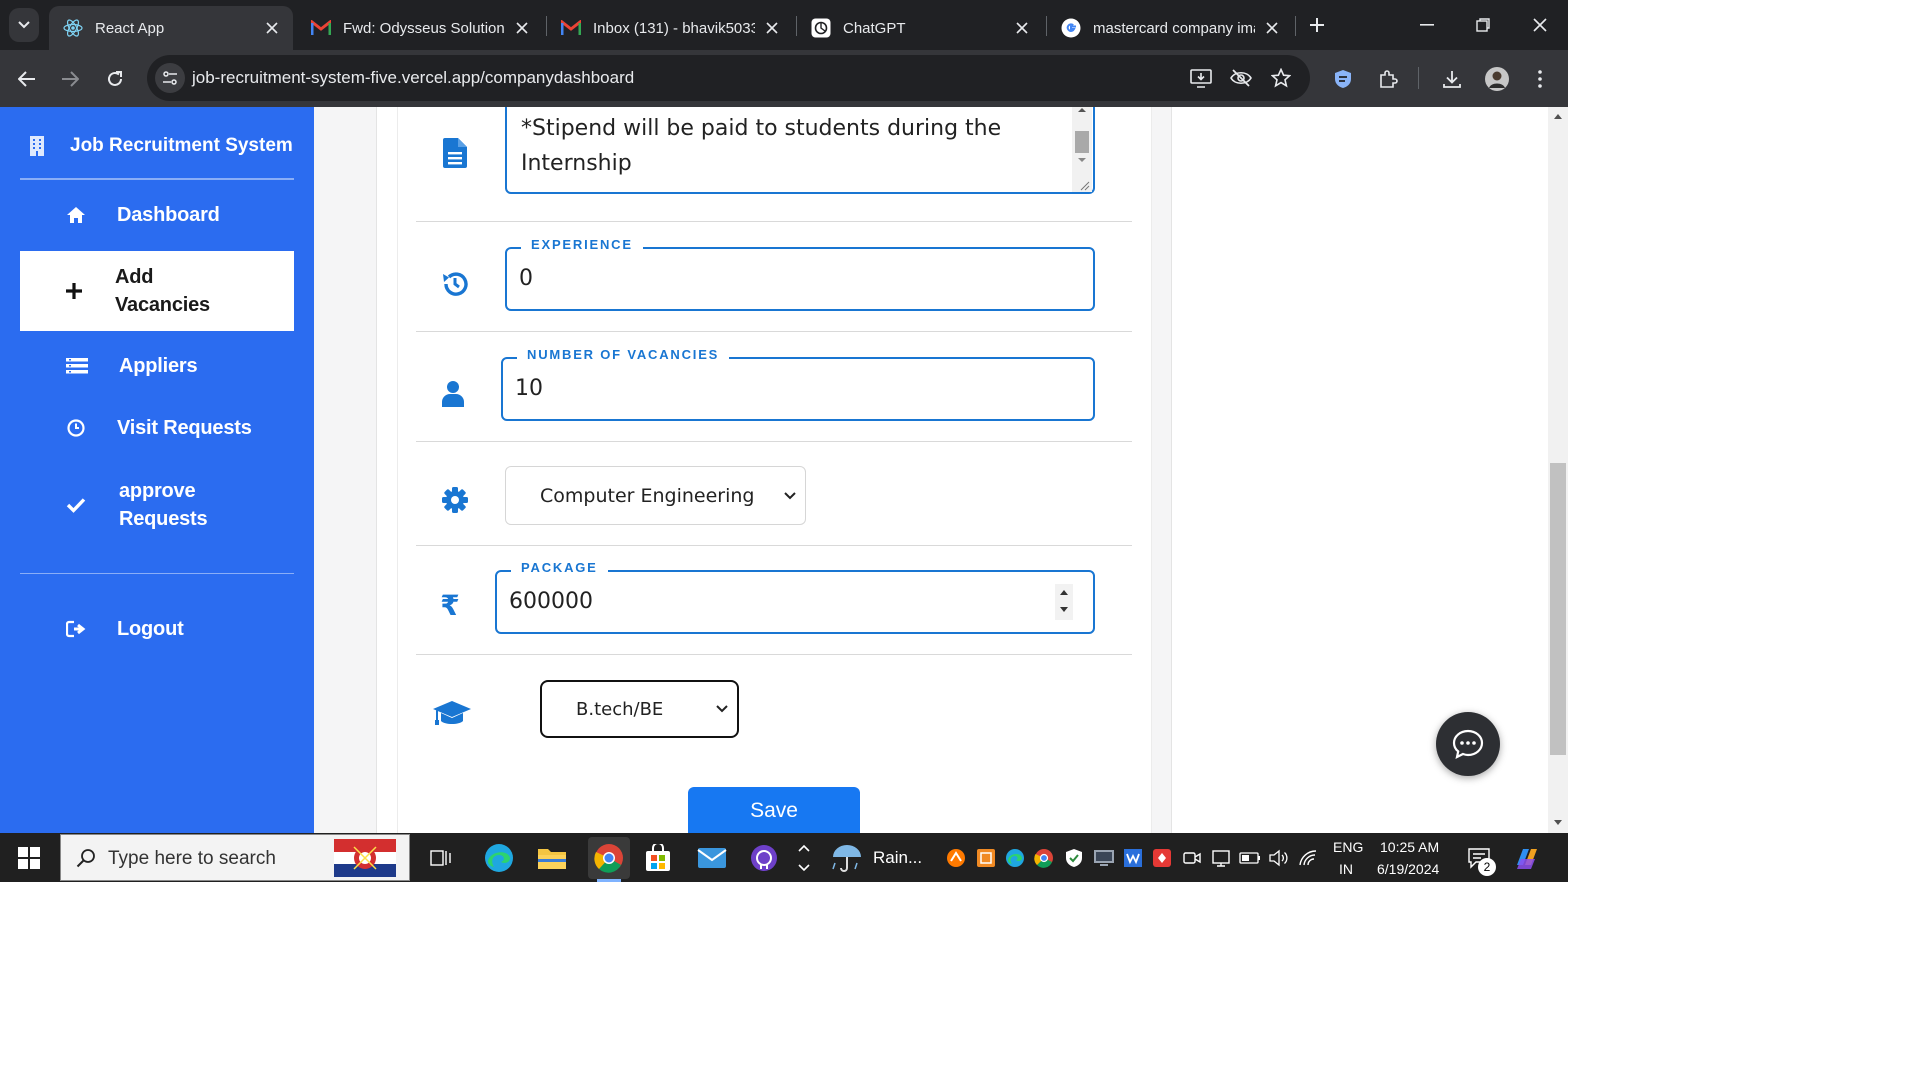  Describe the element at coordinates (1074, 858) in the screenshot. I see `tray-security-icon` at that location.